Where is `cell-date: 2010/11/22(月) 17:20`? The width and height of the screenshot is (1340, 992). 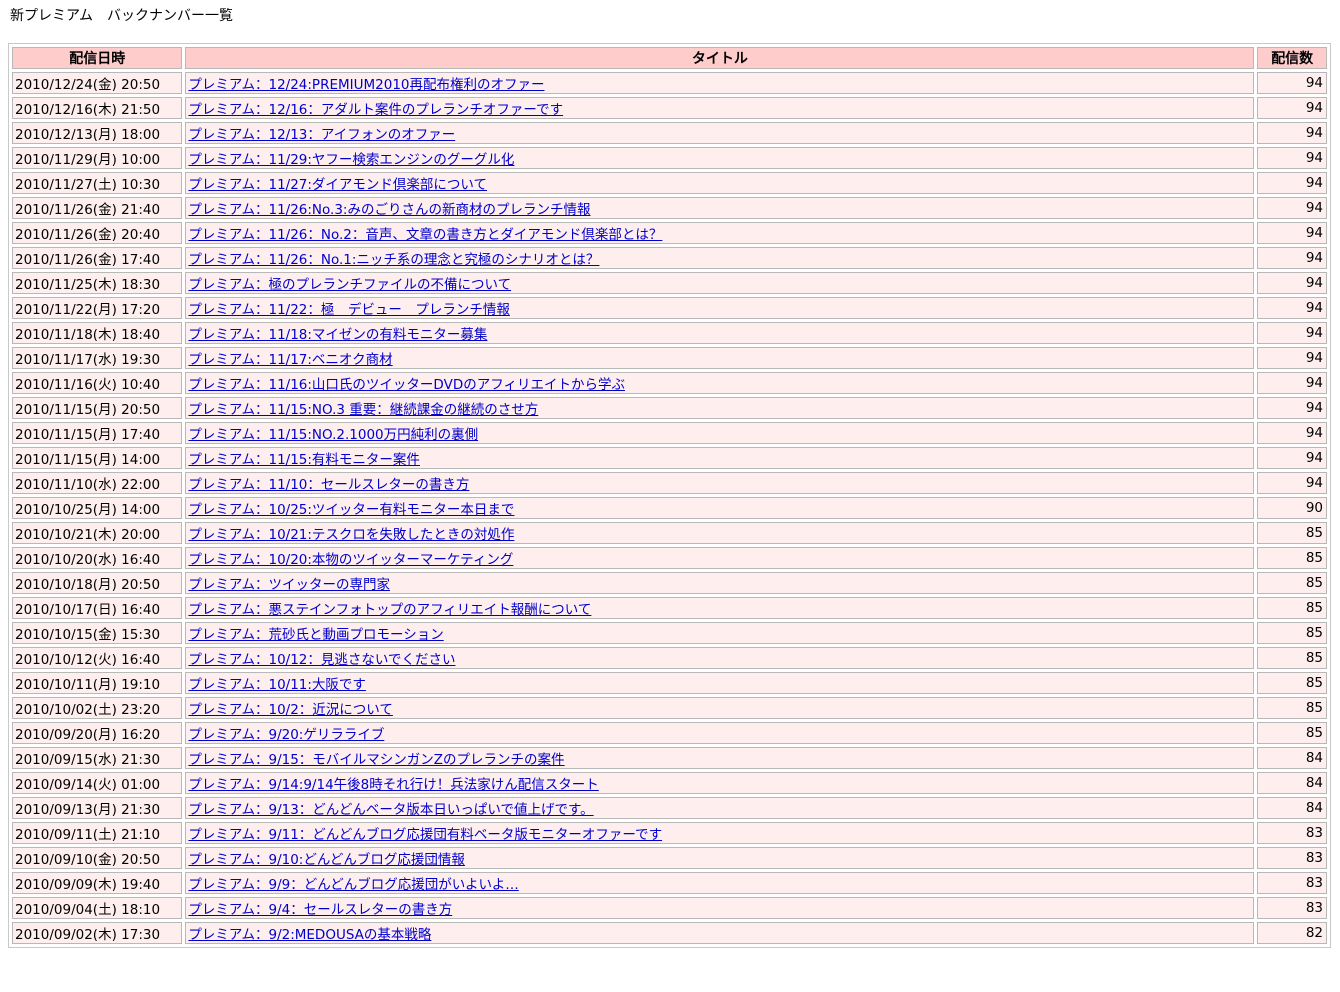
cell-date: 2010/11/22(月) 17:20 is located at coordinates (97, 308).